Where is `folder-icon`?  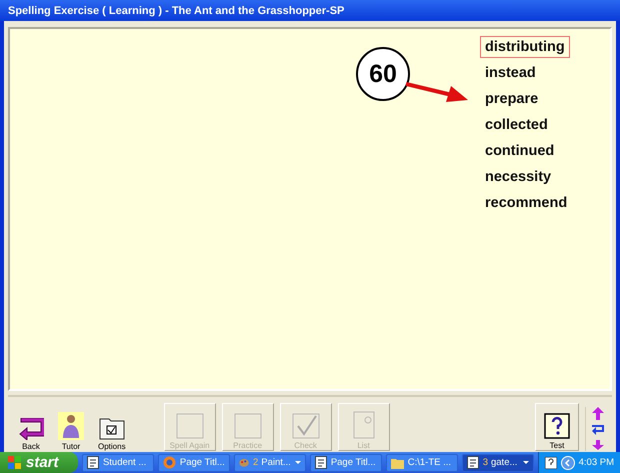
folder-icon is located at coordinates (397, 462).